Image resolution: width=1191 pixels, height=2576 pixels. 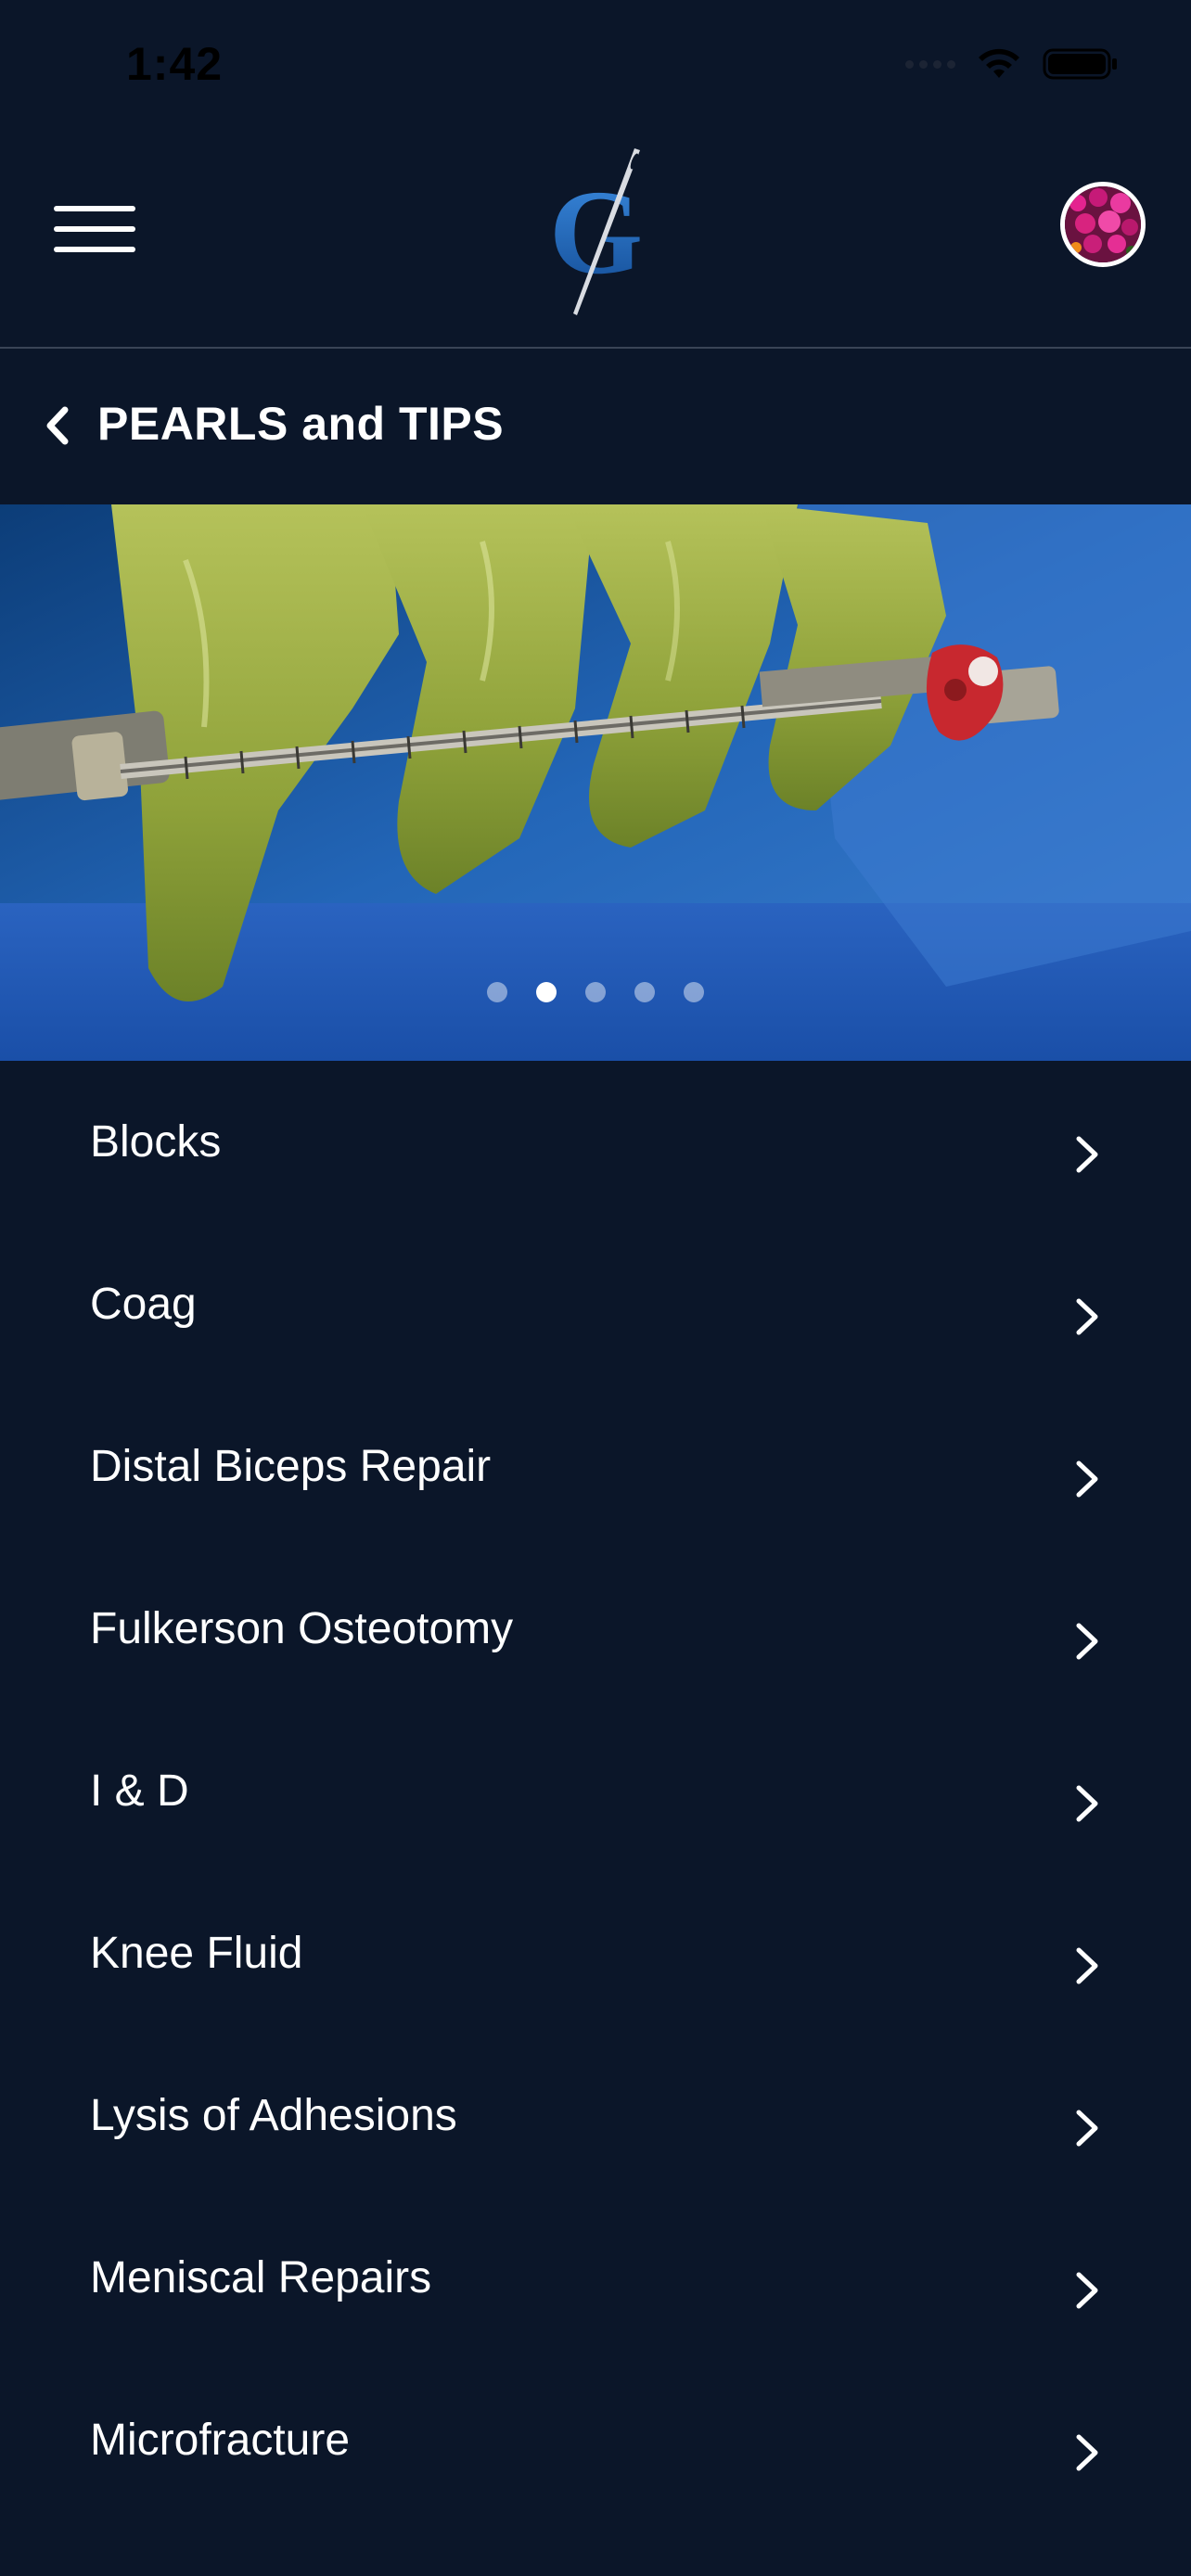 What do you see at coordinates (220, 2440) in the screenshot?
I see `list-item-label: Microfracture` at bounding box center [220, 2440].